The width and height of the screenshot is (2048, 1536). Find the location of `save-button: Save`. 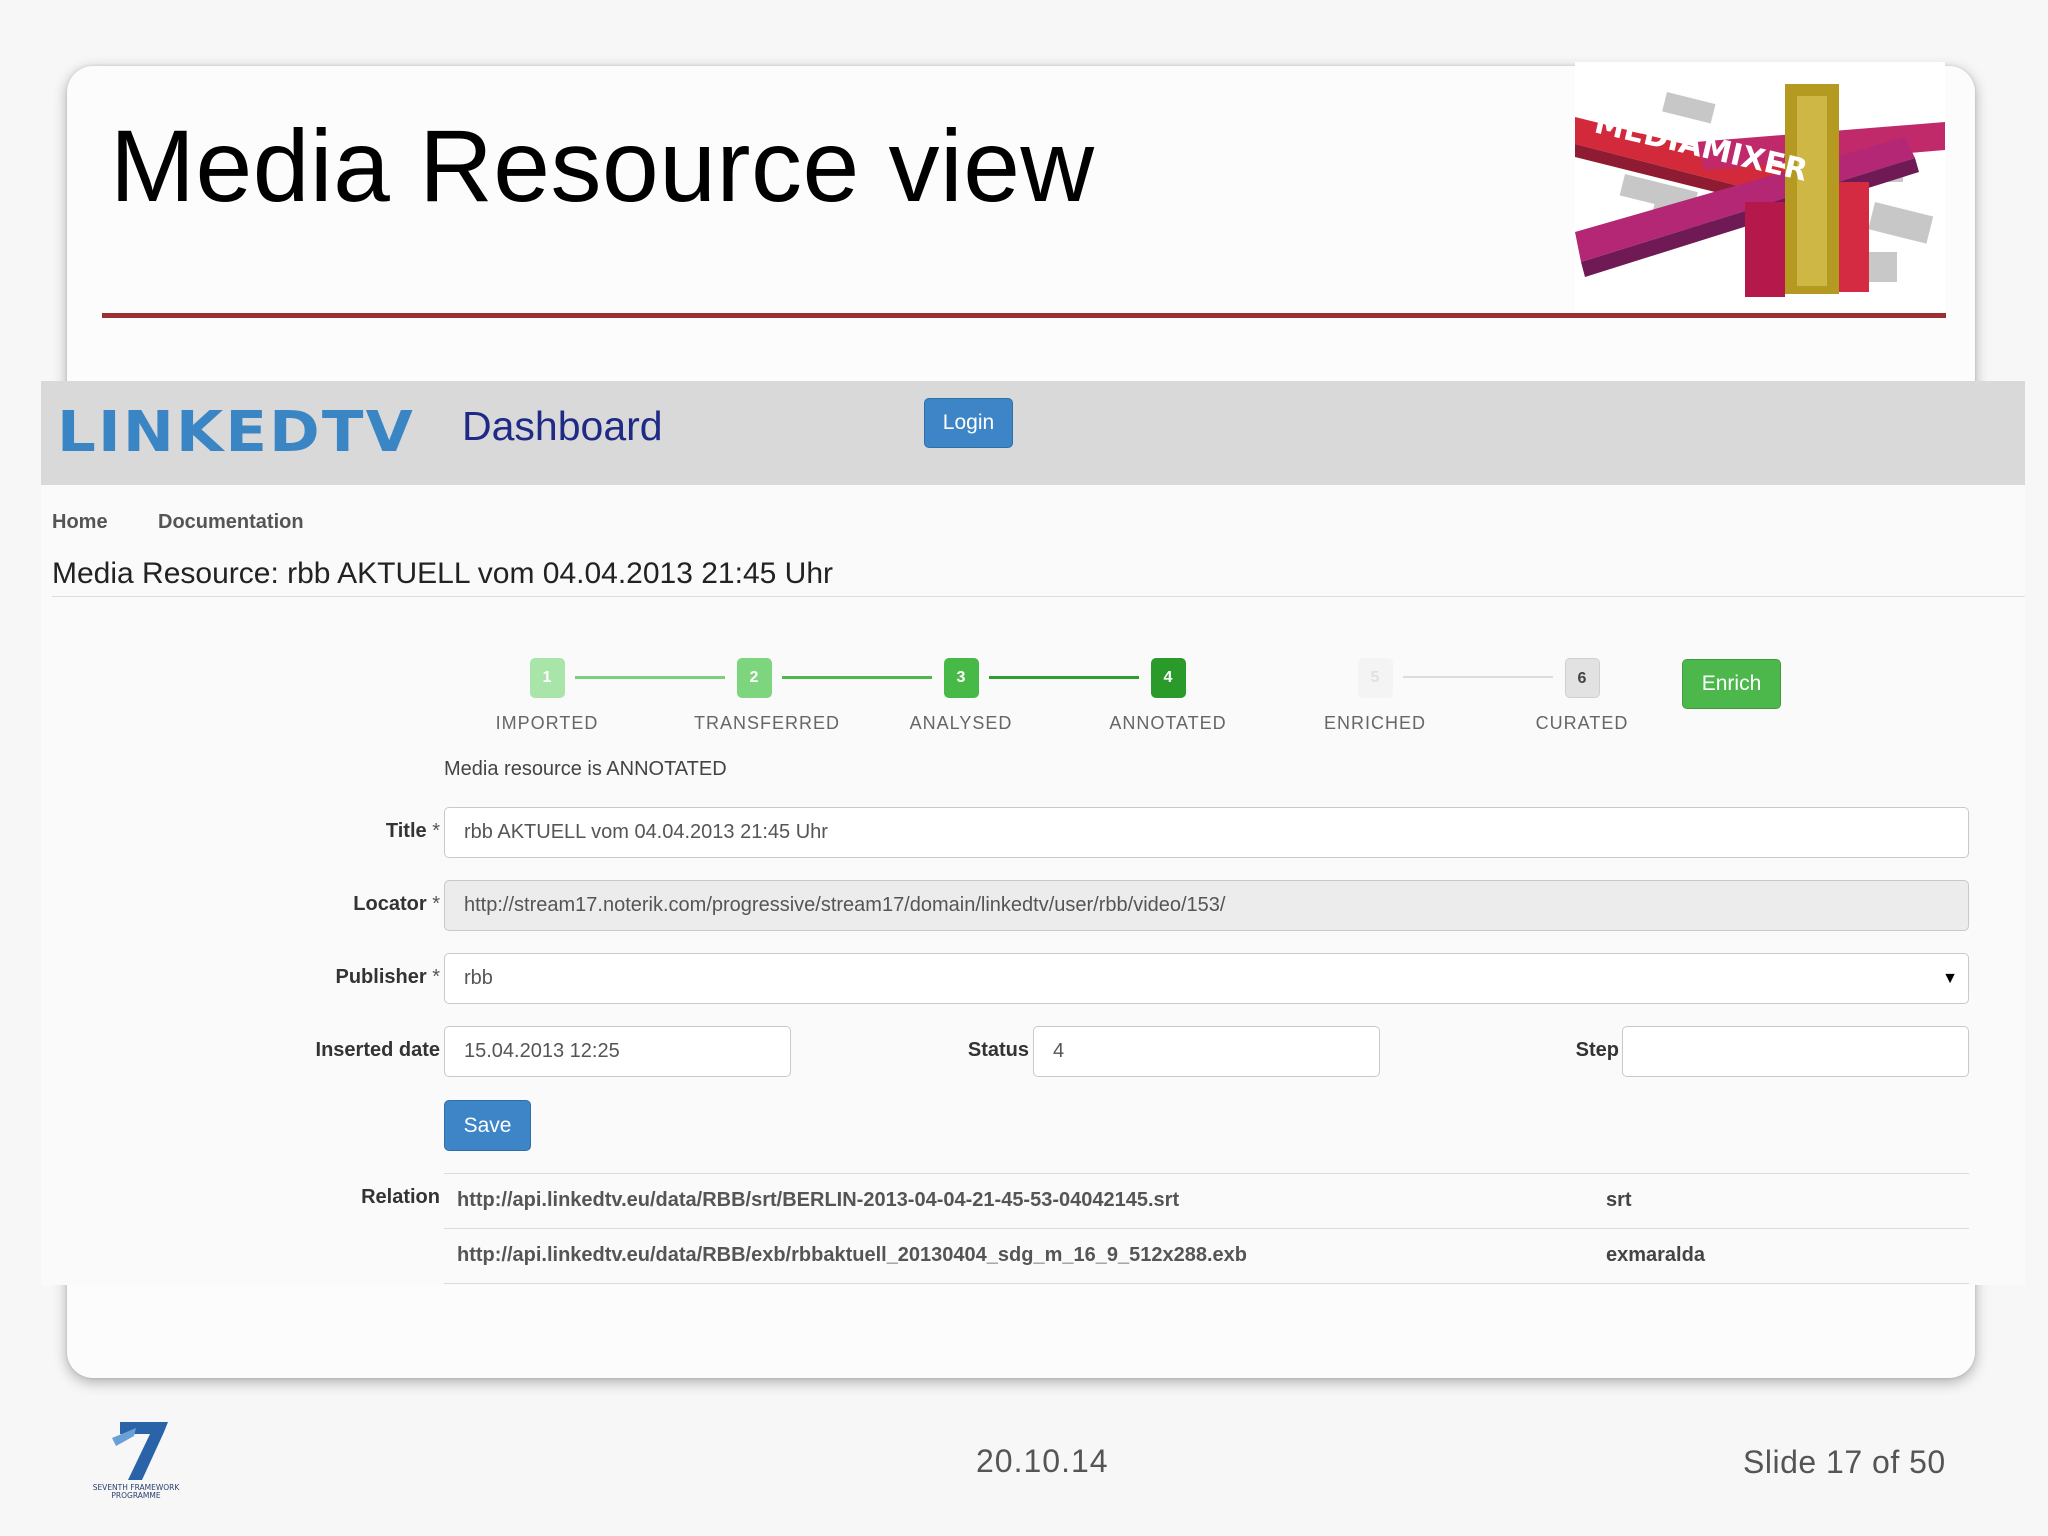

save-button: Save is located at coordinates (487, 1125).